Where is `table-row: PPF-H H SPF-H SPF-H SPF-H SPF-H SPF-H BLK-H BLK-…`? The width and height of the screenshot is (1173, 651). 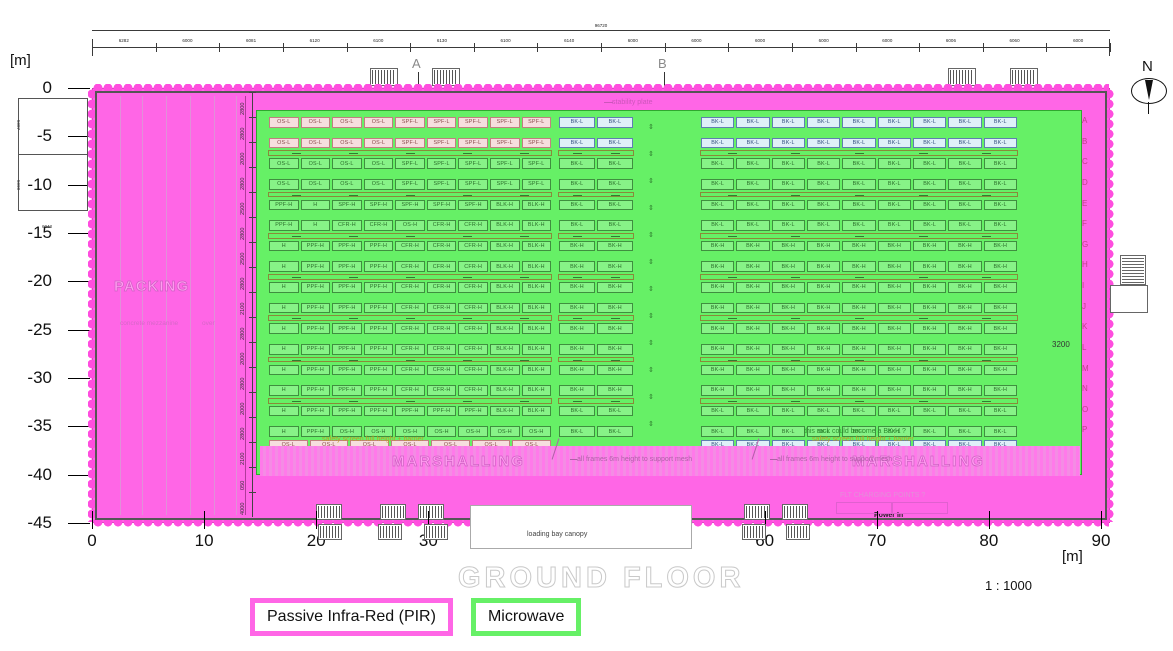 table-row: PPF-H H SPF-H SPF-H SPF-H SPF-H SPF-H BLK-H BLK-… is located at coordinates (410, 205).